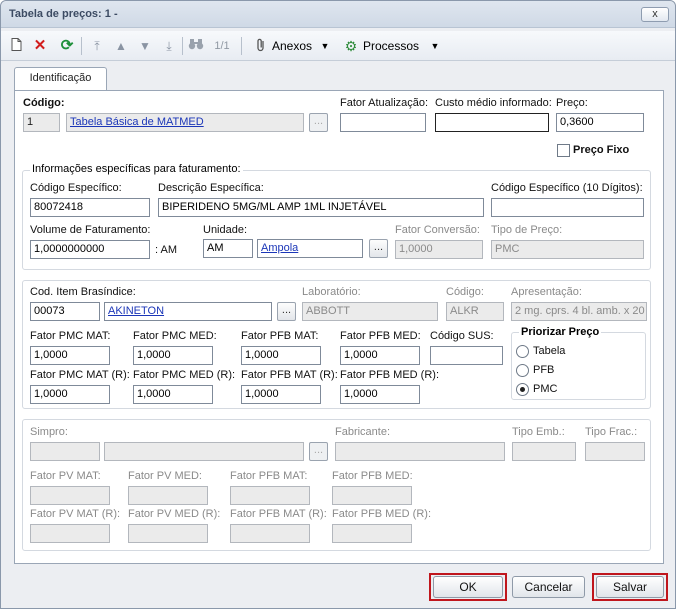  I want to click on simpro-name-input, so click(204, 451).